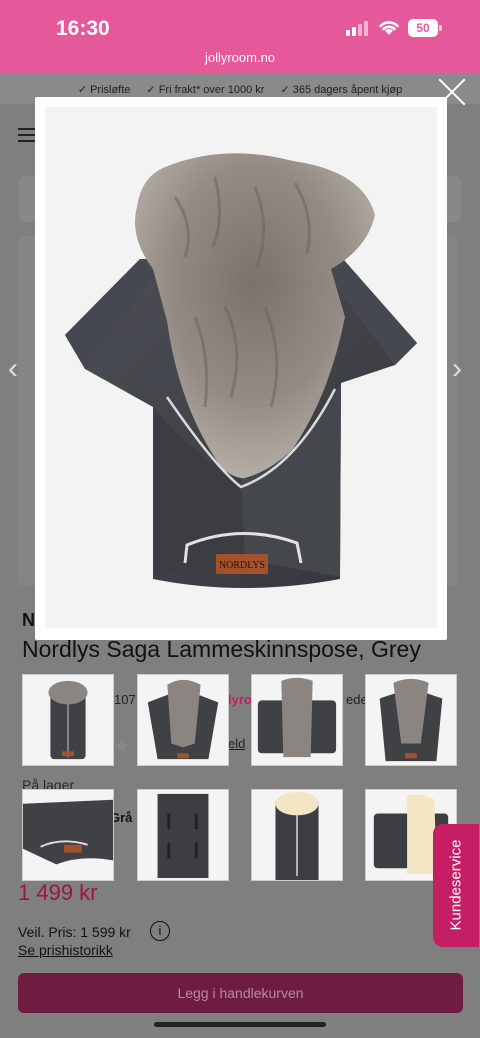  Describe the element at coordinates (389, 28) in the screenshot. I see `wifi-icon` at that location.